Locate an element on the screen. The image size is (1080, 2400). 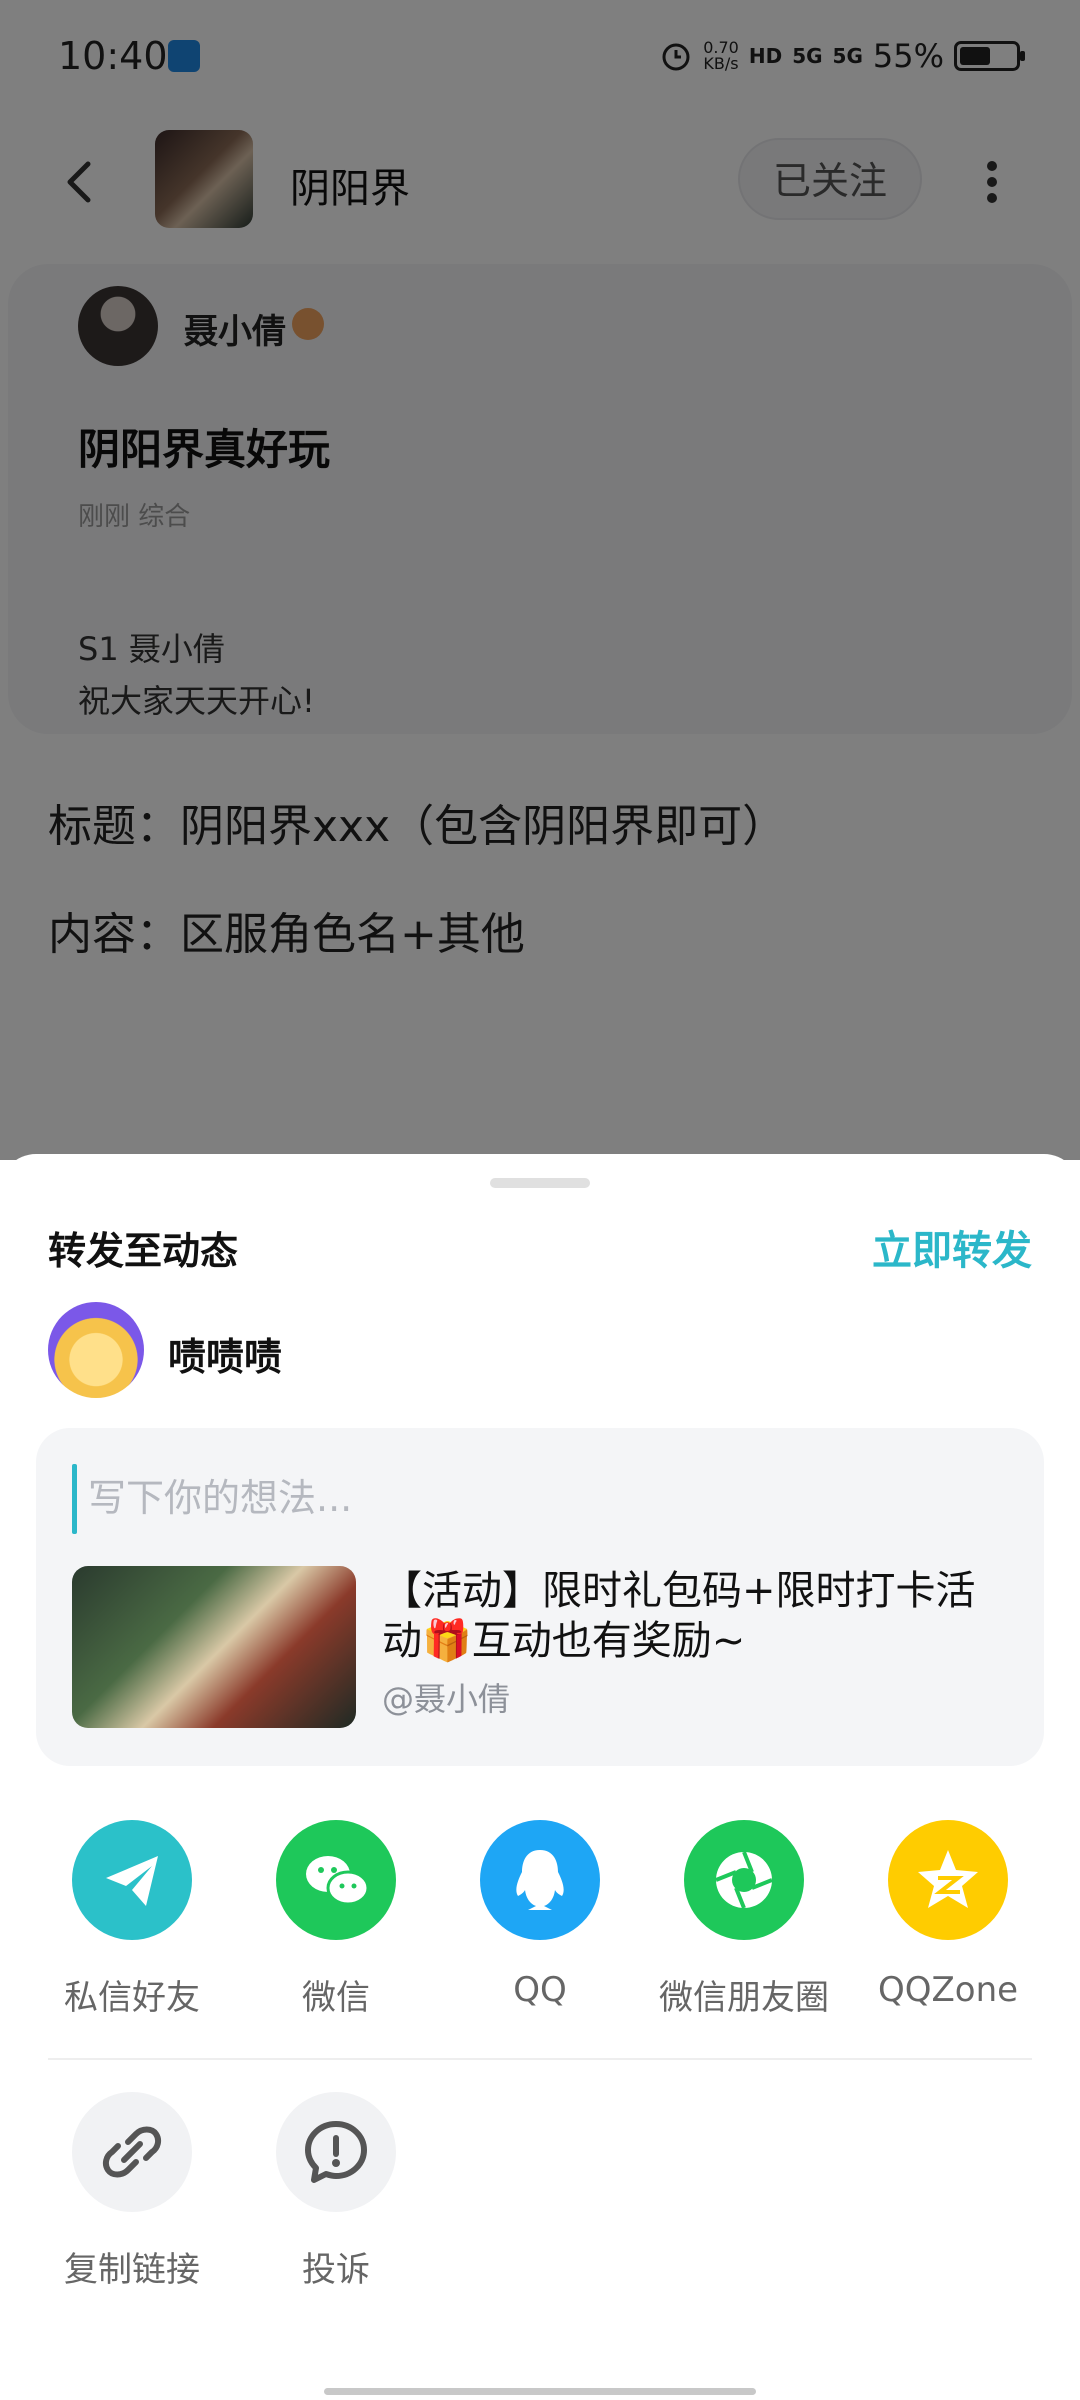
report-button: 投诉 is located at coordinates (336, 2192).